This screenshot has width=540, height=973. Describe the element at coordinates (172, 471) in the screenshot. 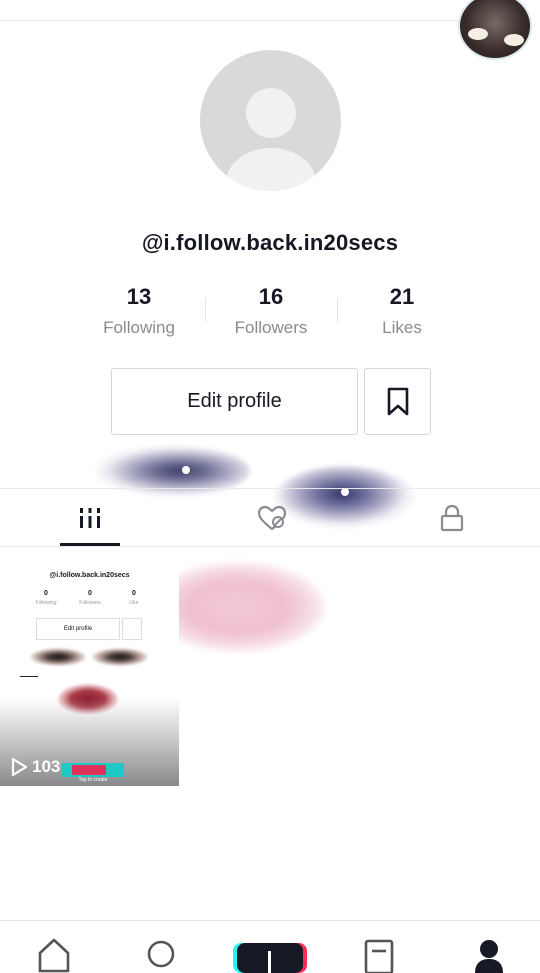

I see `overlay-eye-left` at that location.